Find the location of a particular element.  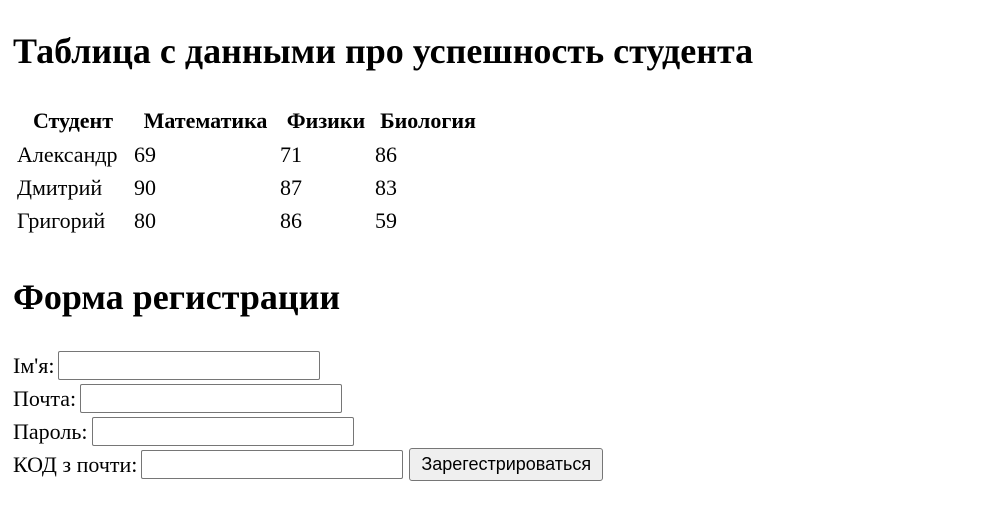

column-header-student: Студент is located at coordinates (73, 120).